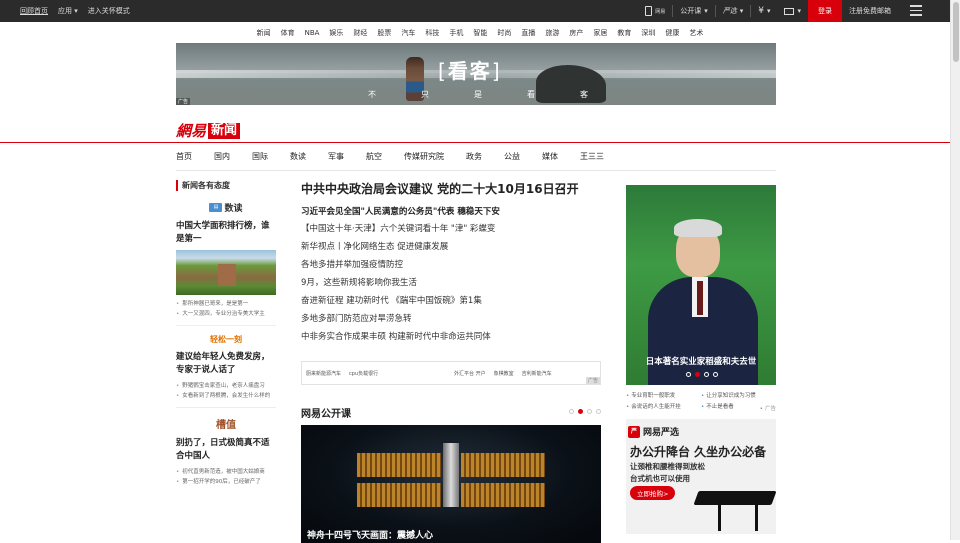 Image resolution: width=960 pixels, height=543 pixels. What do you see at coordinates (226, 423) in the screenshot?
I see `caozhi-title: 槽值` at bounding box center [226, 423].